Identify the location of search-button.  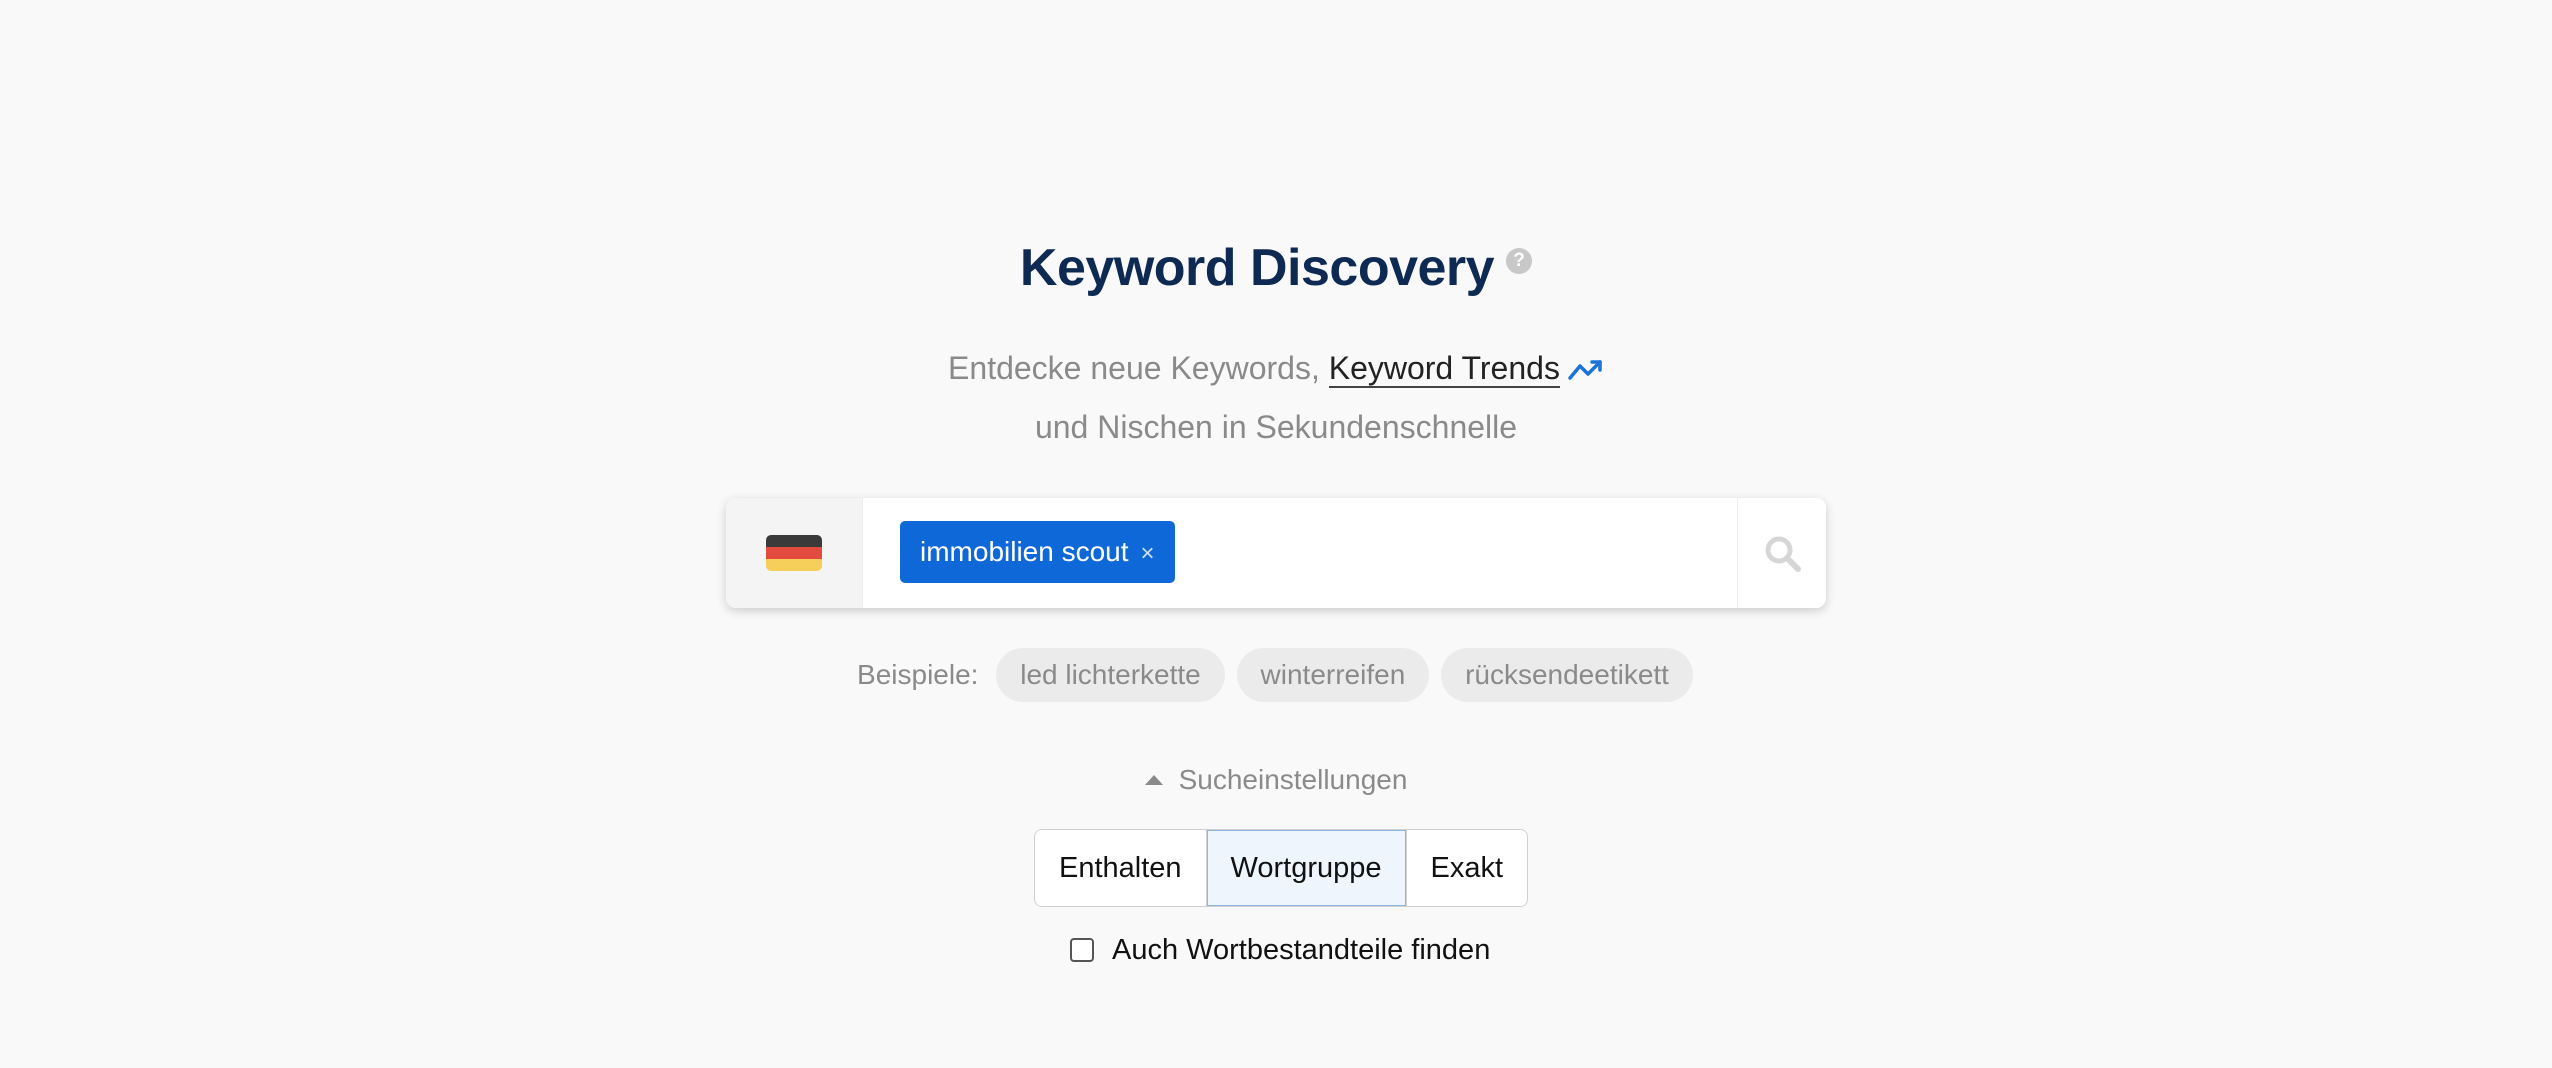
(1781, 553).